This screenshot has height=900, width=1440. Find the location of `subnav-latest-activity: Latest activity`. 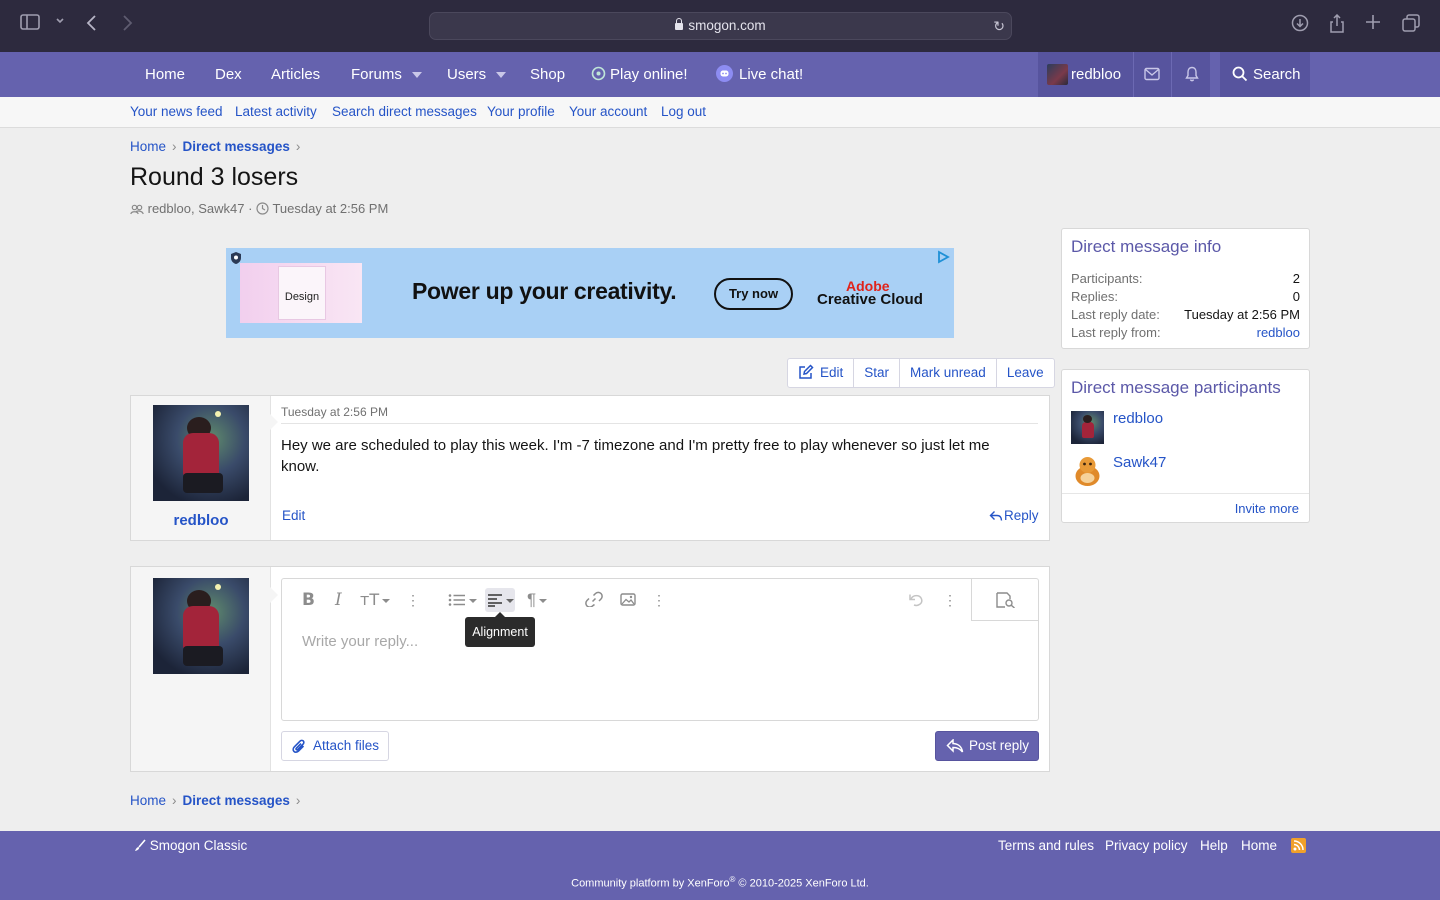

subnav-latest-activity: Latest activity is located at coordinates (276, 111).